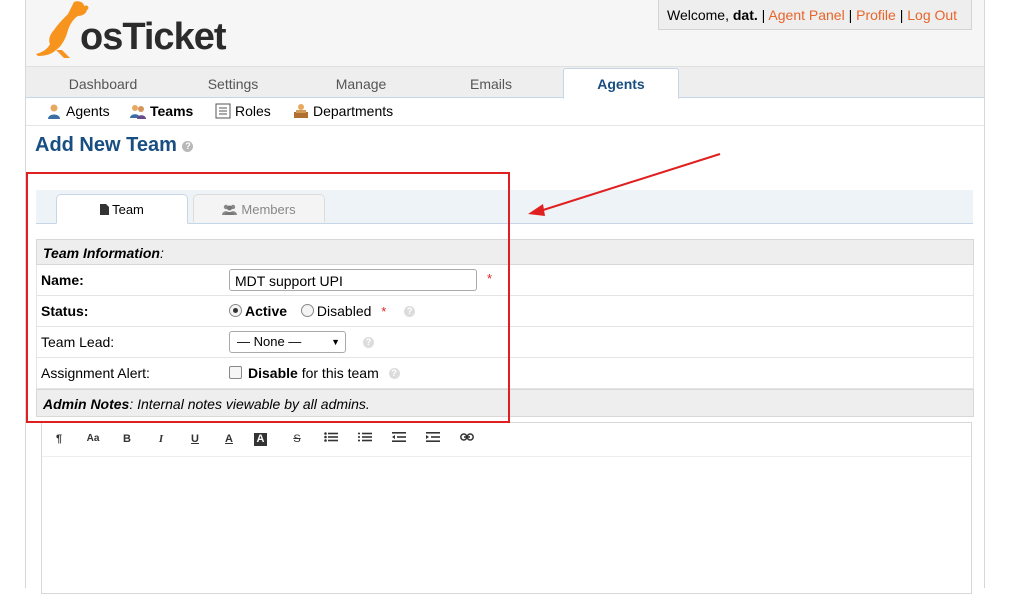 The width and height of the screenshot is (1009, 594). I want to click on background-color-icon: A, so click(260, 439).